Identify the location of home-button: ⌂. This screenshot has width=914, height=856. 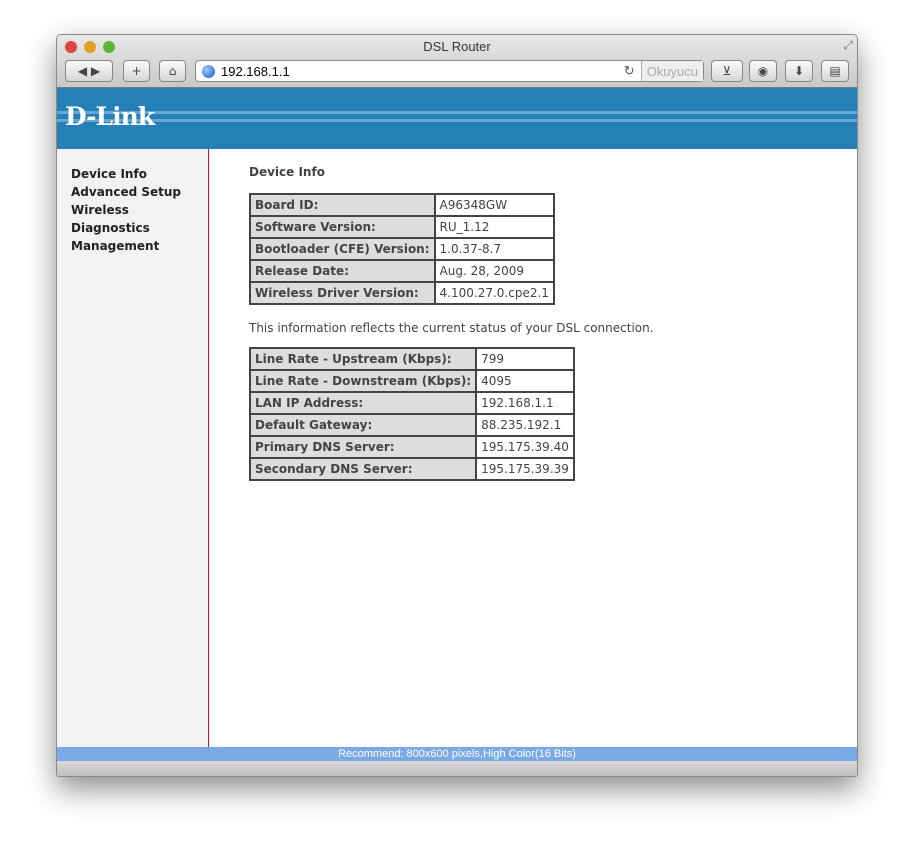
(172, 71).